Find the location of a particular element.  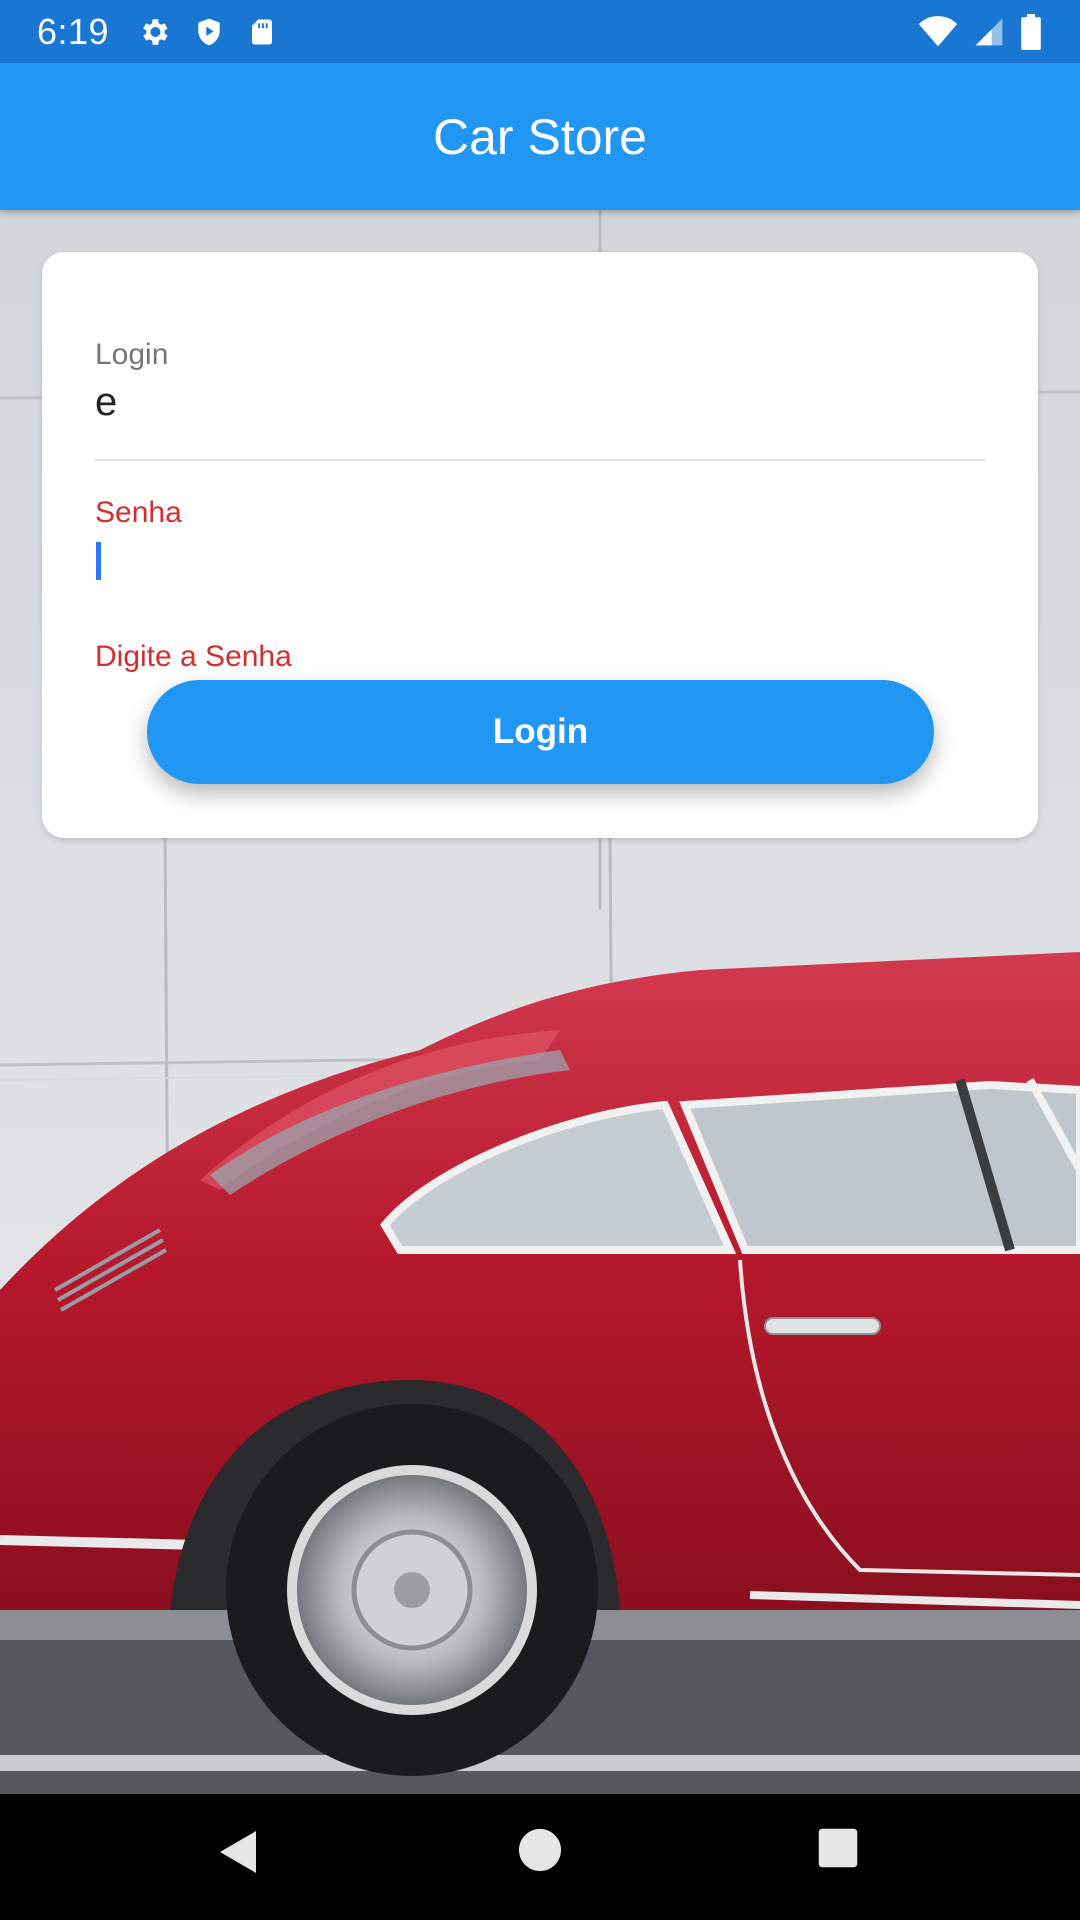

status-time: 6:19 is located at coordinates (73, 31).